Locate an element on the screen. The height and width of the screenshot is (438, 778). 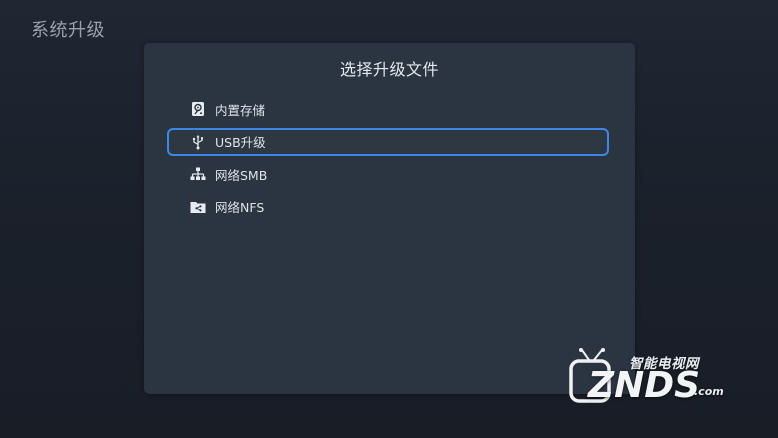
option-label: 内置存储 is located at coordinates (240, 110).